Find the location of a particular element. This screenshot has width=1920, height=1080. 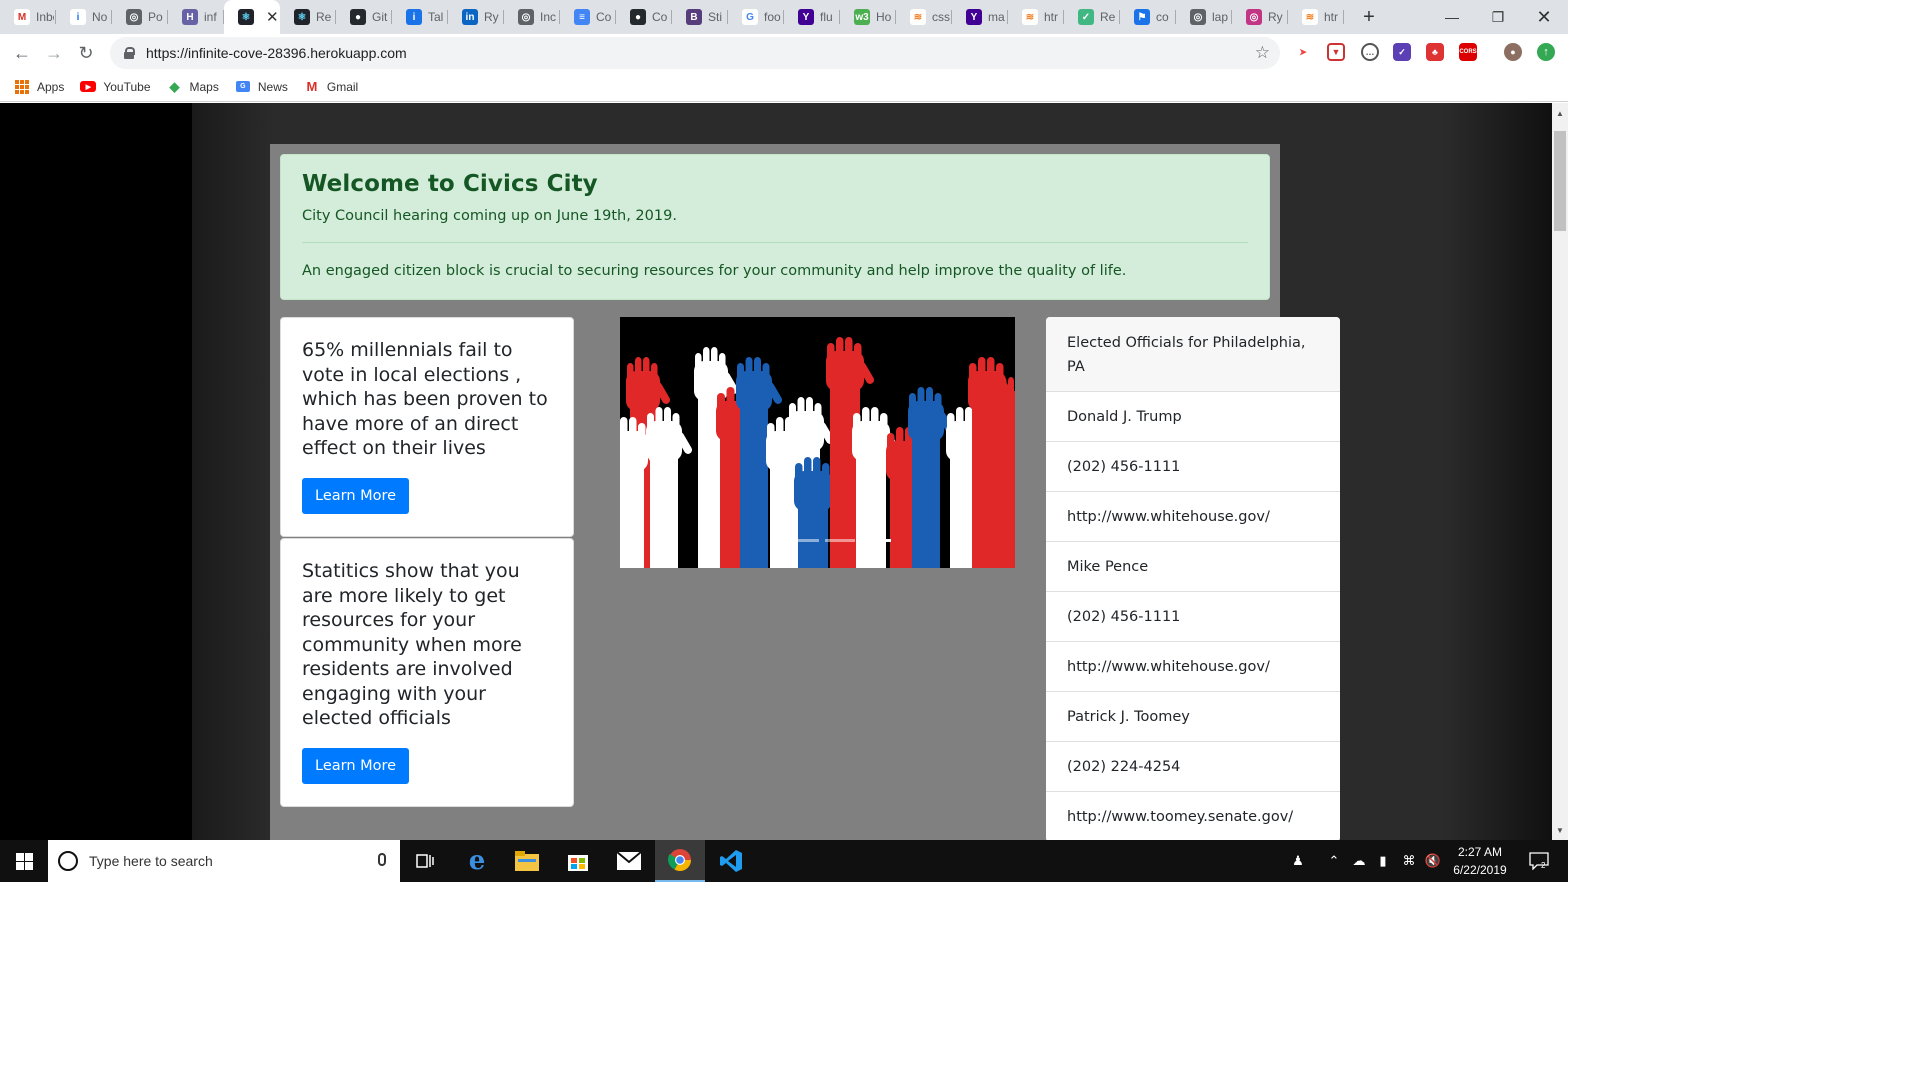

tab-title: Co is located at coordinates (660, 17).